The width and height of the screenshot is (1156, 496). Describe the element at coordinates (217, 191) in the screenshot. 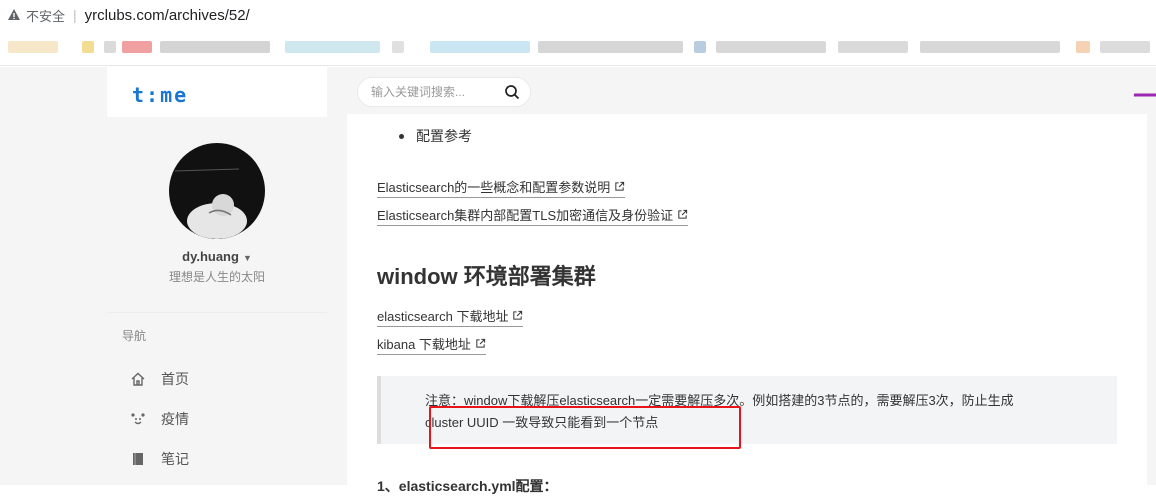

I see `avatar` at that location.